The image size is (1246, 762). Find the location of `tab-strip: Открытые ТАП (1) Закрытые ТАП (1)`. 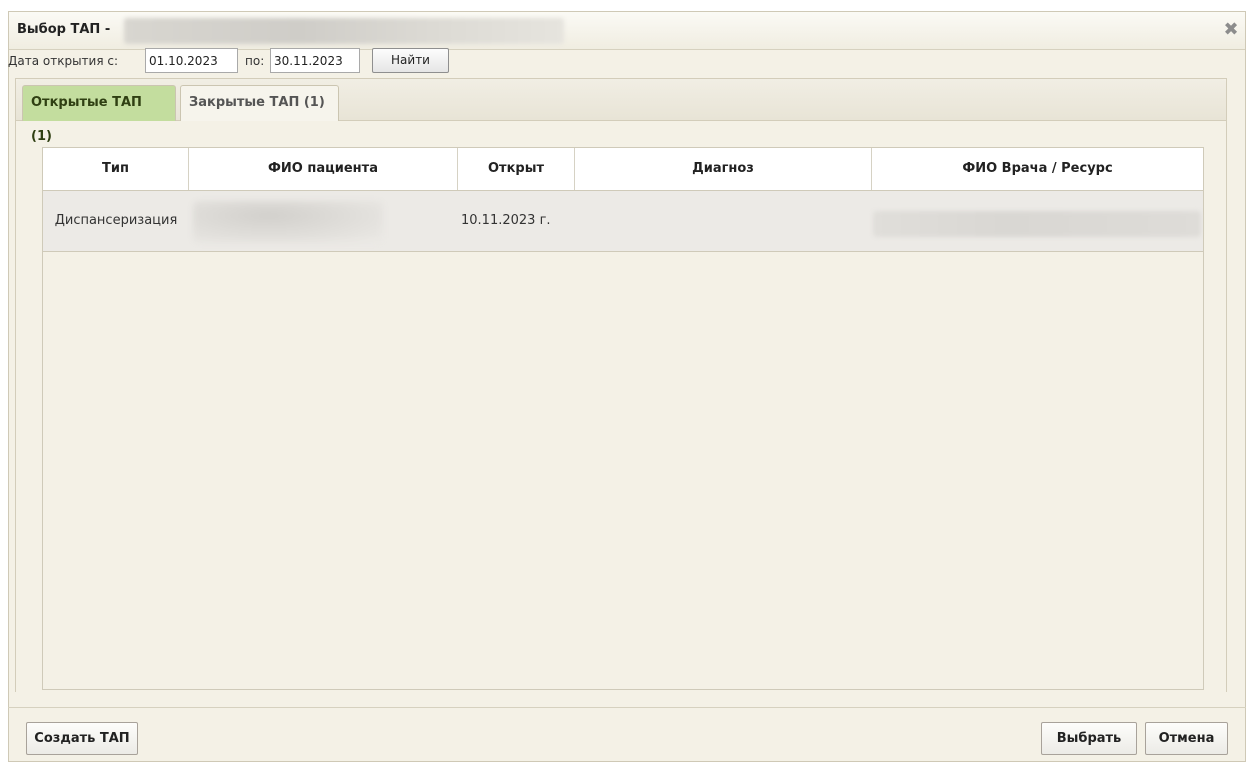

tab-strip: Открытые ТАП (1) Закрытые ТАП (1) is located at coordinates (621, 111).